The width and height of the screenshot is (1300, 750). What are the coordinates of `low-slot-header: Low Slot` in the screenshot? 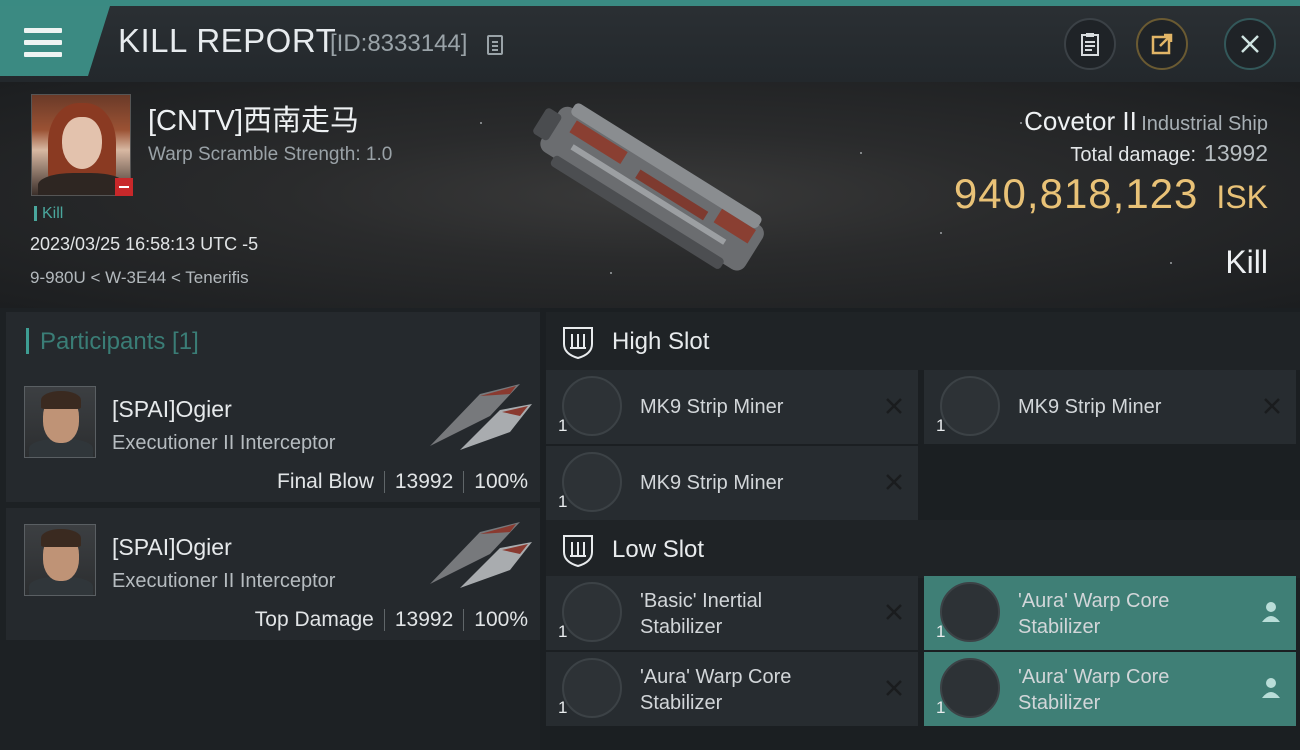 It's located at (923, 549).